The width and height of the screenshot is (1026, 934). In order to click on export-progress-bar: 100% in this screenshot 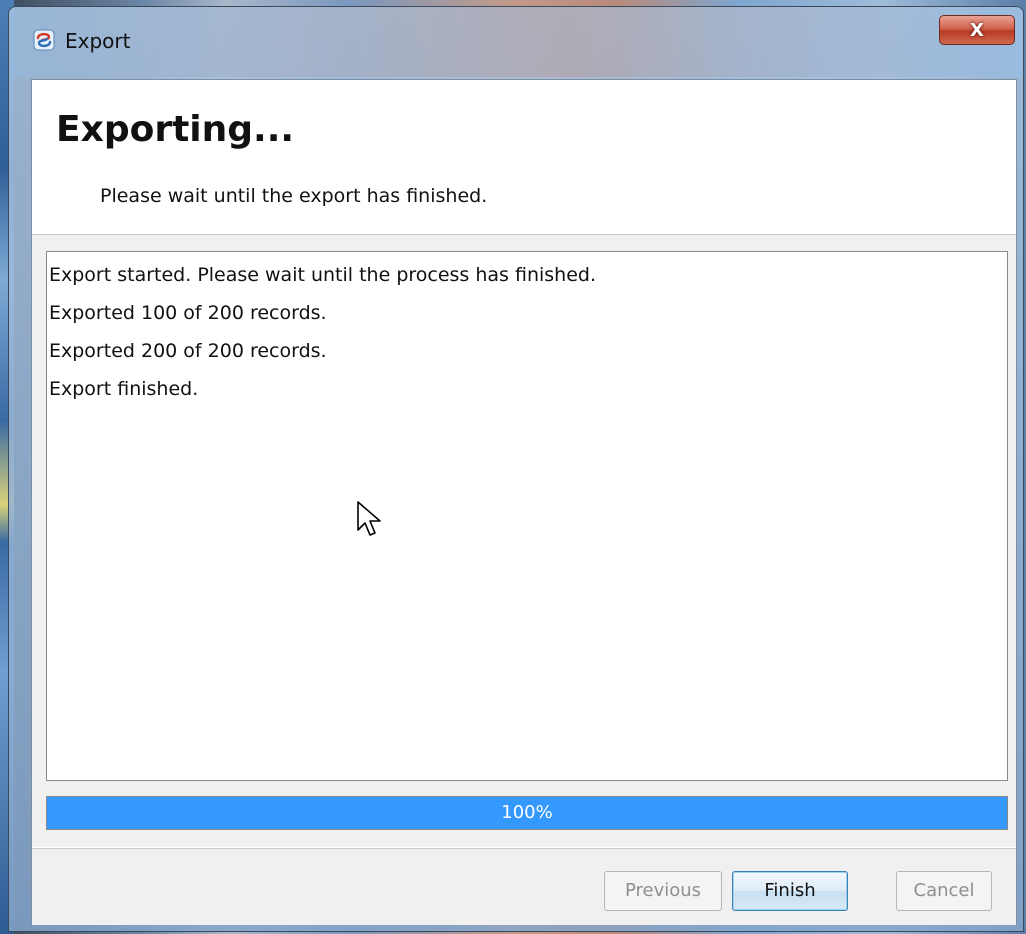, I will do `click(527, 813)`.